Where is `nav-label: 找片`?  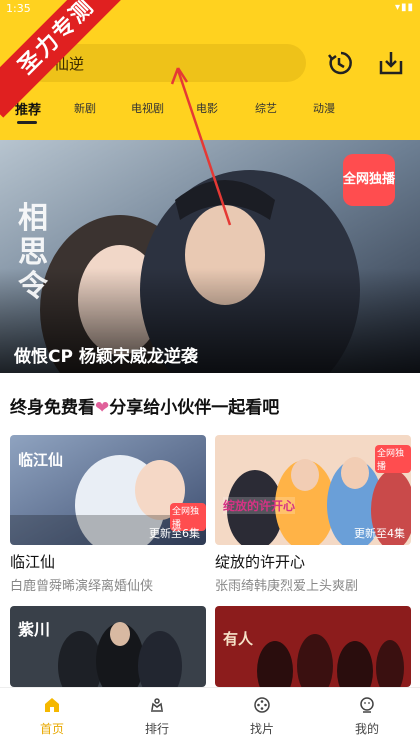 nav-label: 找片 is located at coordinates (261, 729).